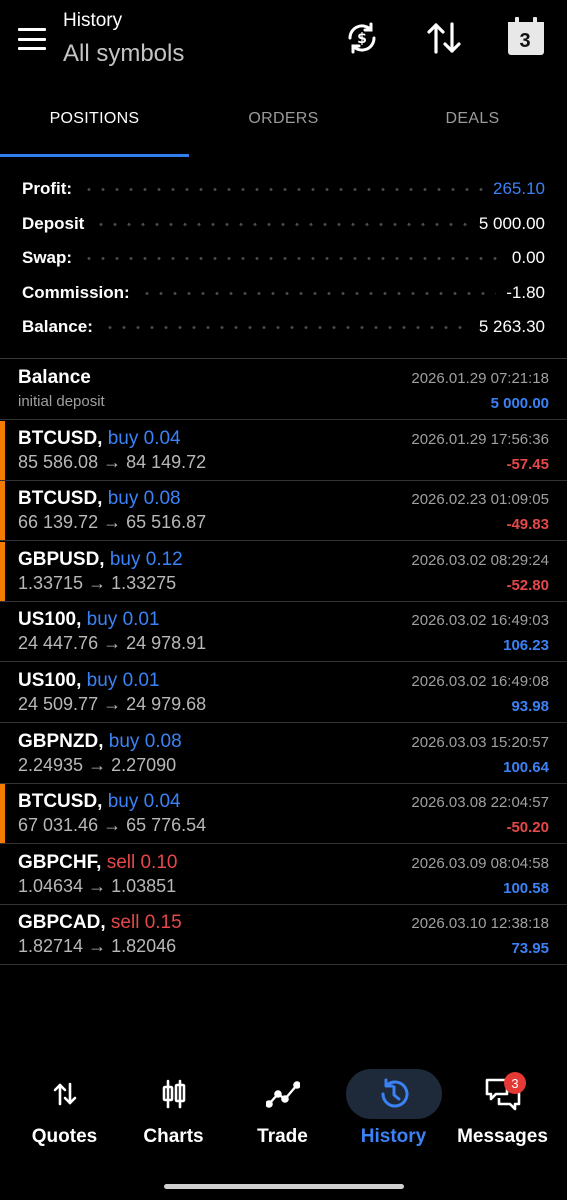 The image size is (567, 1200). What do you see at coordinates (99, 802) in the screenshot?
I see `position-title: BTCUSD, buy 0.04` at bounding box center [99, 802].